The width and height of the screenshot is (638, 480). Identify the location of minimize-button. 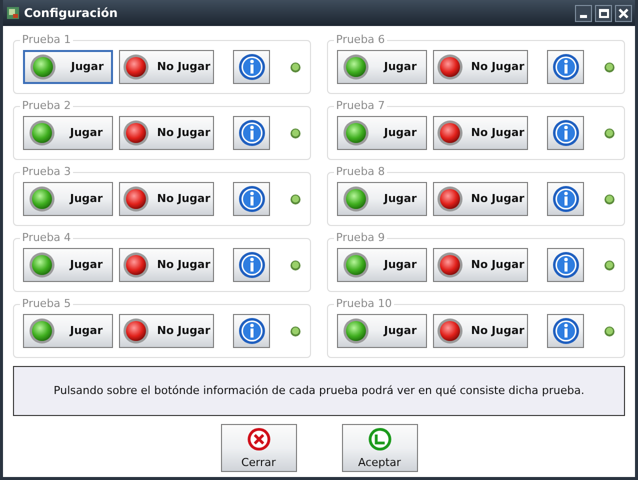
(583, 13).